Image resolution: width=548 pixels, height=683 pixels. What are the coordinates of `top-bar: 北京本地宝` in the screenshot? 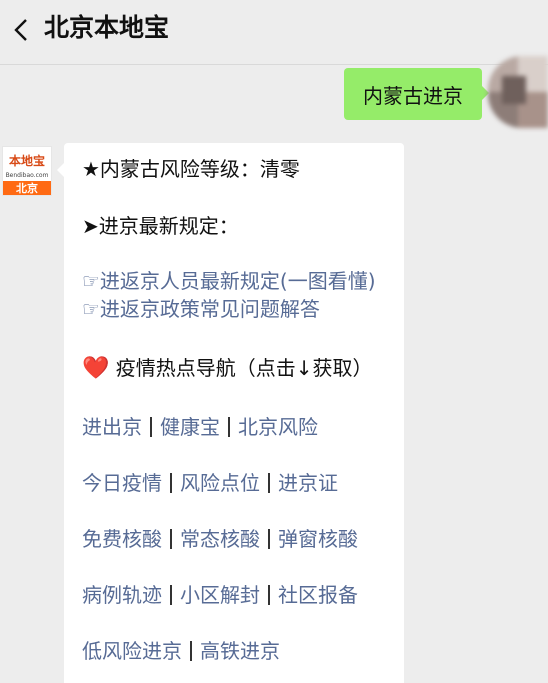 It's located at (274, 32).